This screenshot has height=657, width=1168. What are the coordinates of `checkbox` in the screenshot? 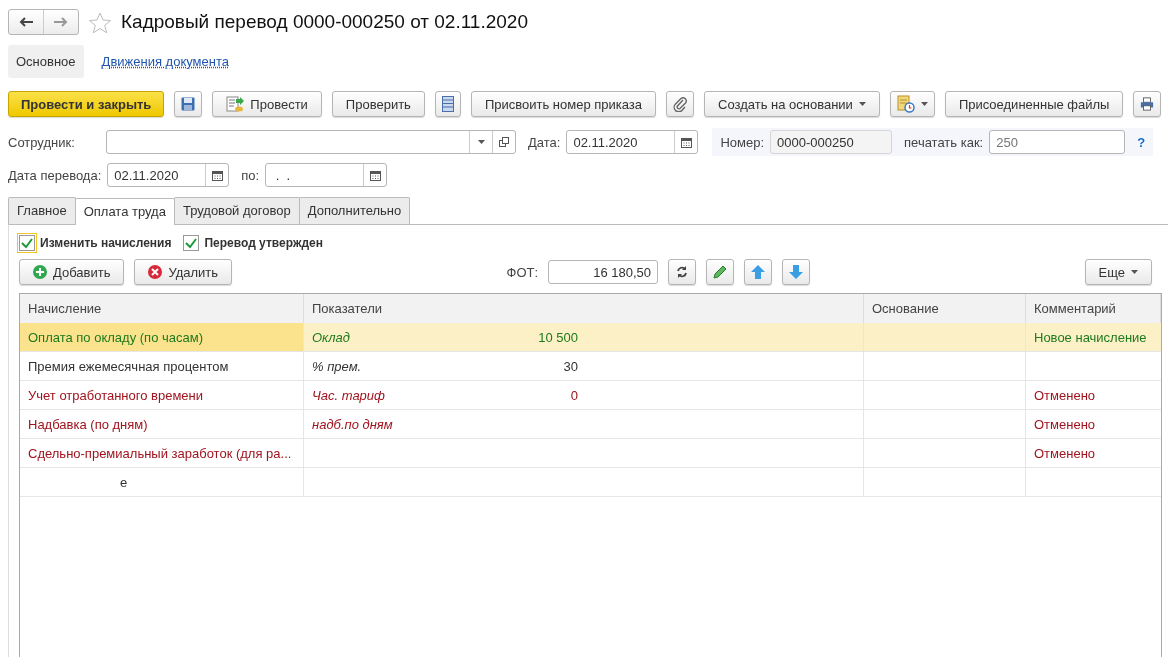 It's located at (191, 243).